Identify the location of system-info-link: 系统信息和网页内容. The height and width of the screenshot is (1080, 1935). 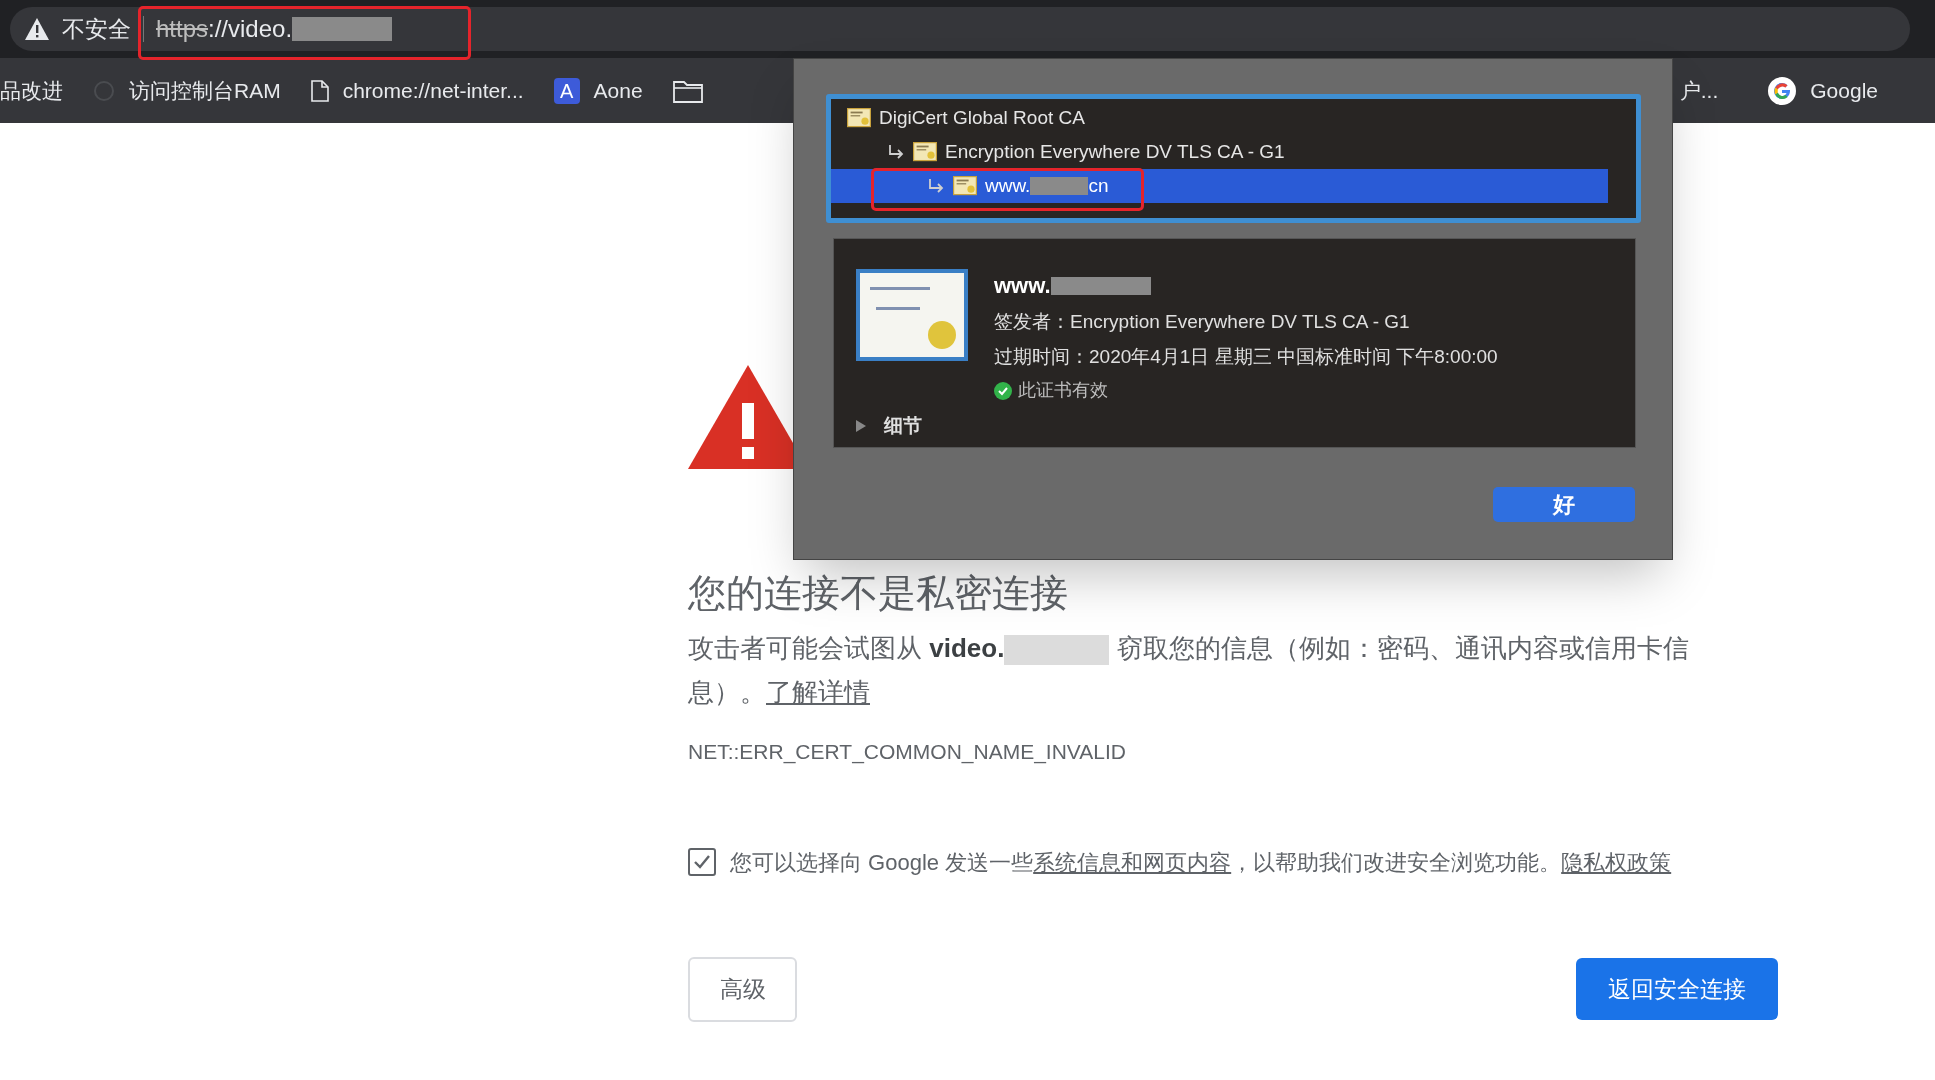
(1132, 862).